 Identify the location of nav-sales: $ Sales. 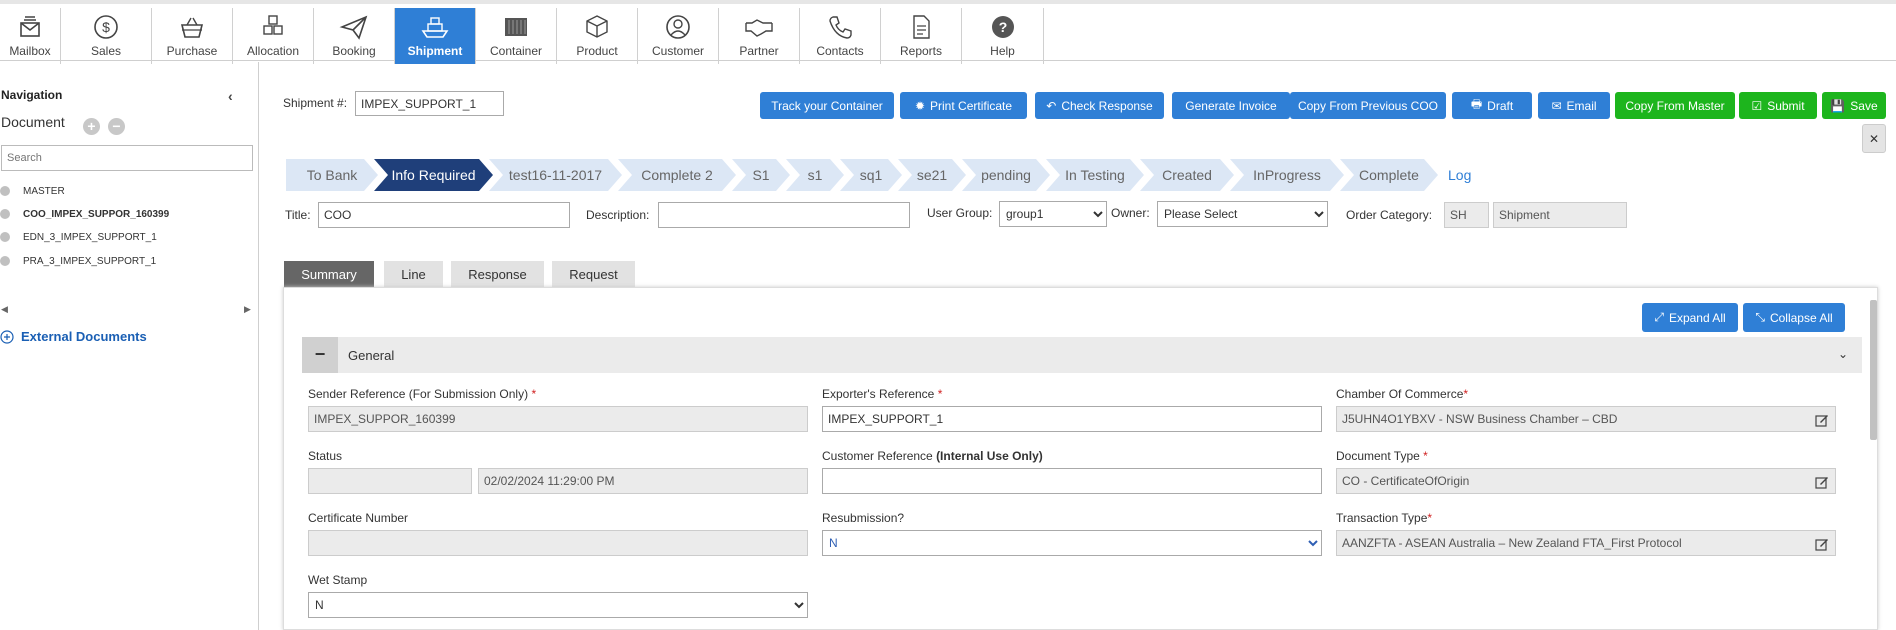
(106, 36).